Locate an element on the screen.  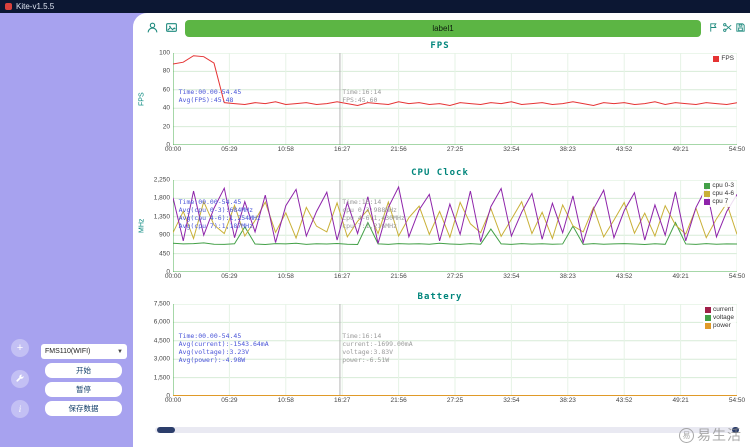
timeline-scrollbar-left-handle is located at coordinates (166, 430).